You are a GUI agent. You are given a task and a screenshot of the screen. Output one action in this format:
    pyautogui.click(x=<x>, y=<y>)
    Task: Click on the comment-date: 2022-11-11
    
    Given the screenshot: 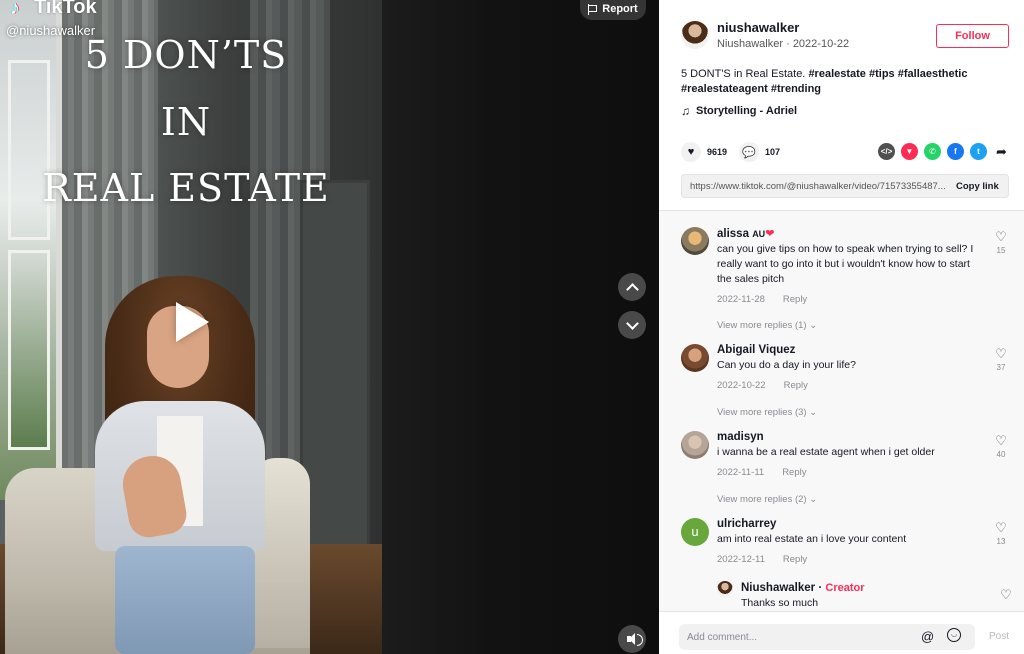 What is the action you would take?
    pyautogui.click(x=741, y=472)
    